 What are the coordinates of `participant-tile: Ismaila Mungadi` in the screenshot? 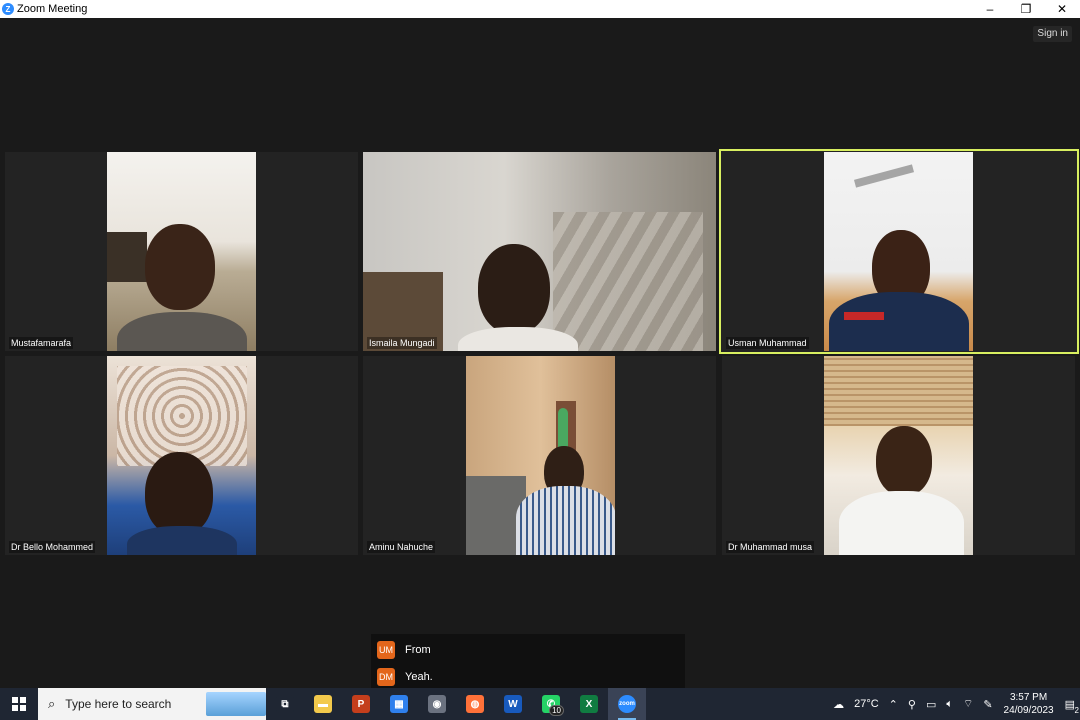 It's located at (539, 251).